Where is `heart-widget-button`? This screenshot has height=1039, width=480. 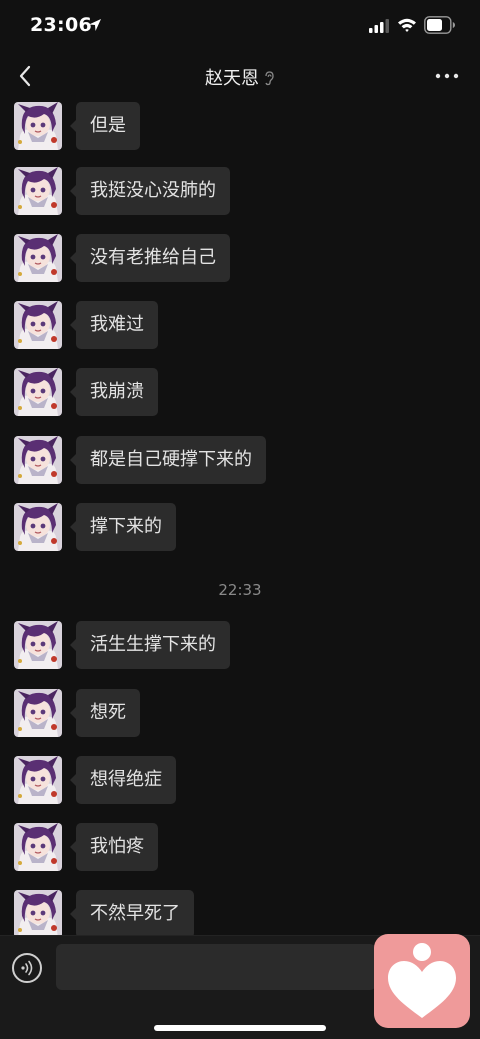 heart-widget-button is located at coordinates (422, 981).